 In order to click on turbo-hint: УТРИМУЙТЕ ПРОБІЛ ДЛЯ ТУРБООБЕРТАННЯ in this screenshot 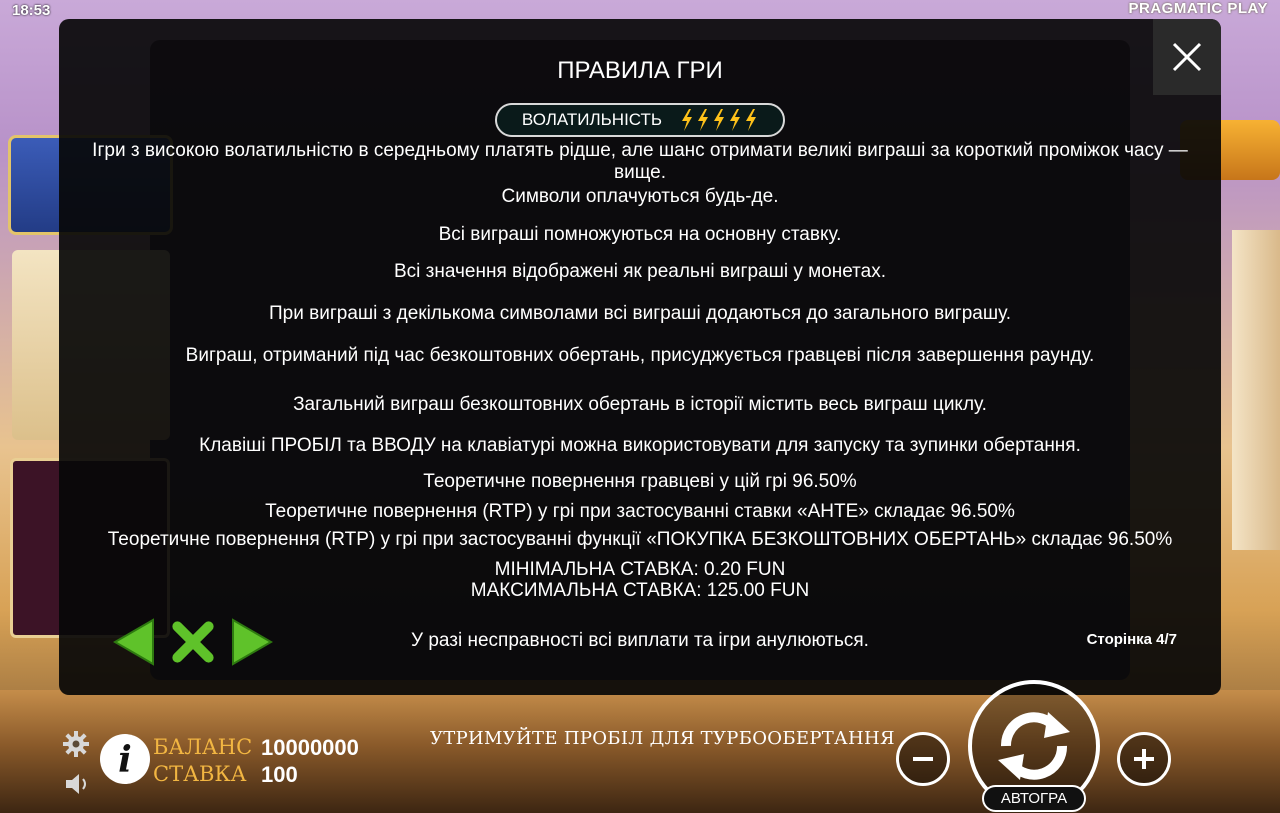, I will do `click(662, 738)`.